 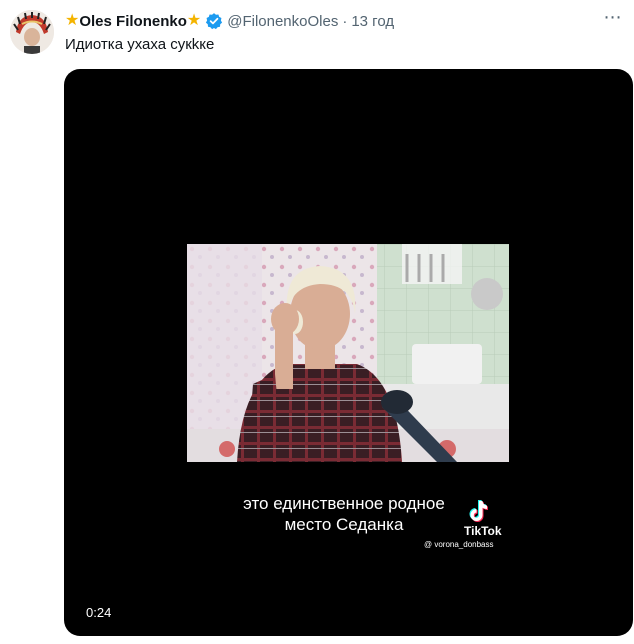 What do you see at coordinates (99, 612) in the screenshot?
I see `video-duration: 0:24` at bounding box center [99, 612].